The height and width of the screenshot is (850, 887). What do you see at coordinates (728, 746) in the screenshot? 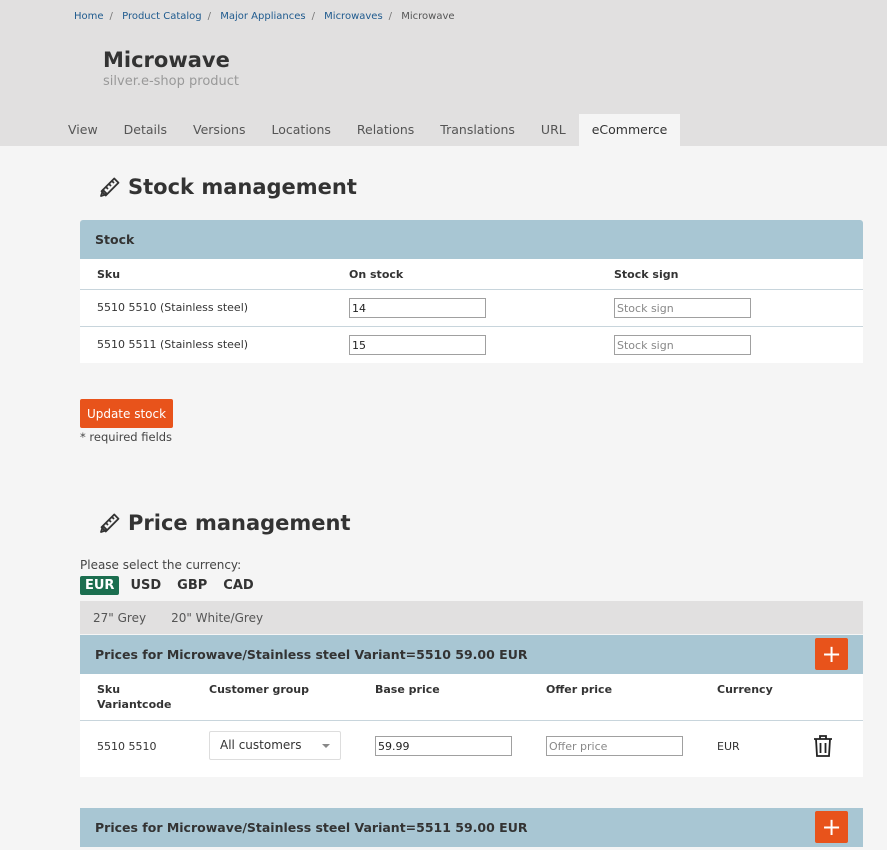
I see `currency-cell: EUR` at bounding box center [728, 746].